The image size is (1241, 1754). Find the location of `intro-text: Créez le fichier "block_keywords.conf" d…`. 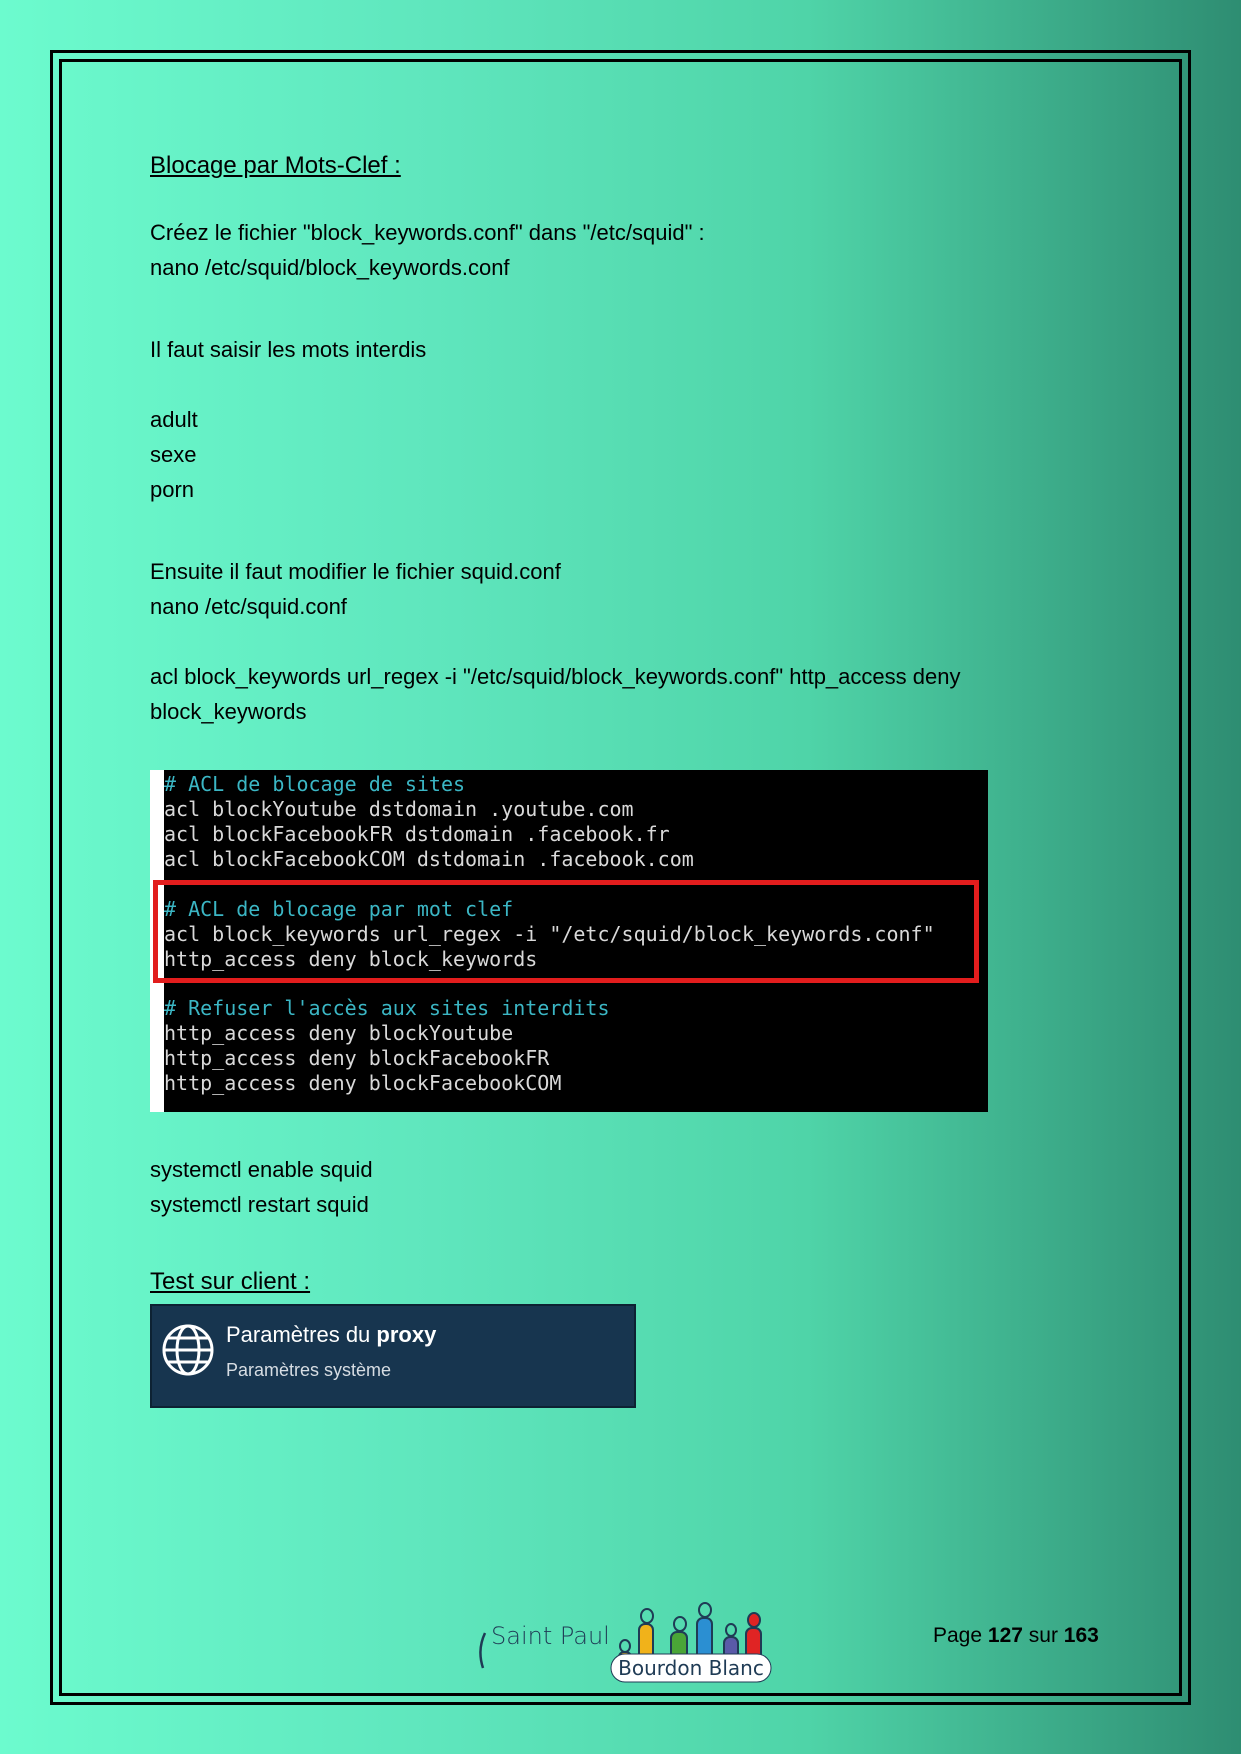

intro-text: Créez le fichier "block_keywords.conf" d… is located at coordinates (427, 232).